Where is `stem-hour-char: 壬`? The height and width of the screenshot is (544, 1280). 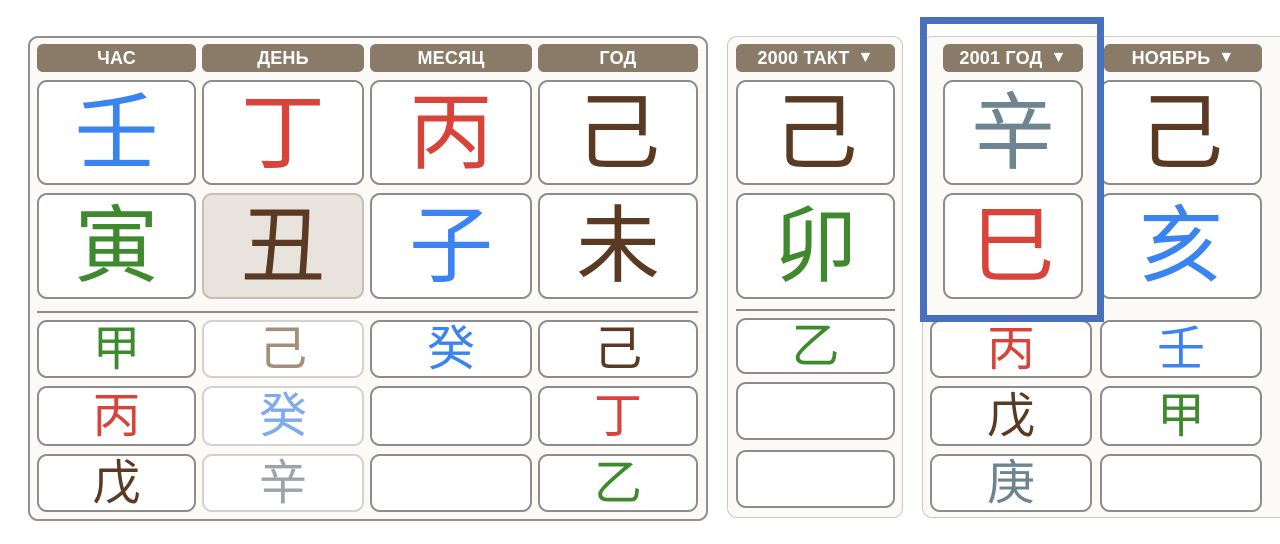
stem-hour-char: 壬 is located at coordinates (116, 132).